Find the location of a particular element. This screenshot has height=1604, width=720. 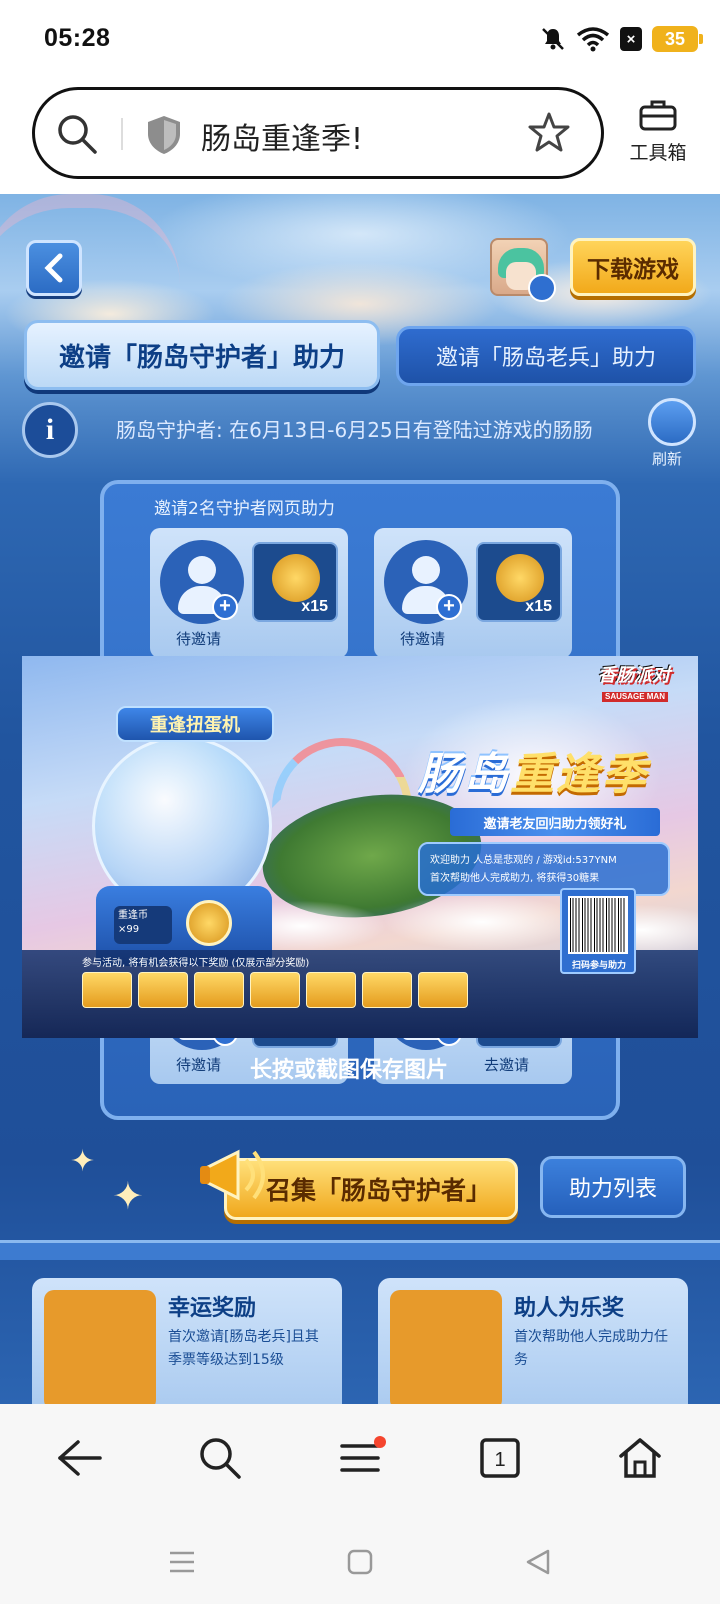

system-back-icon is located at coordinates (538, 1562).